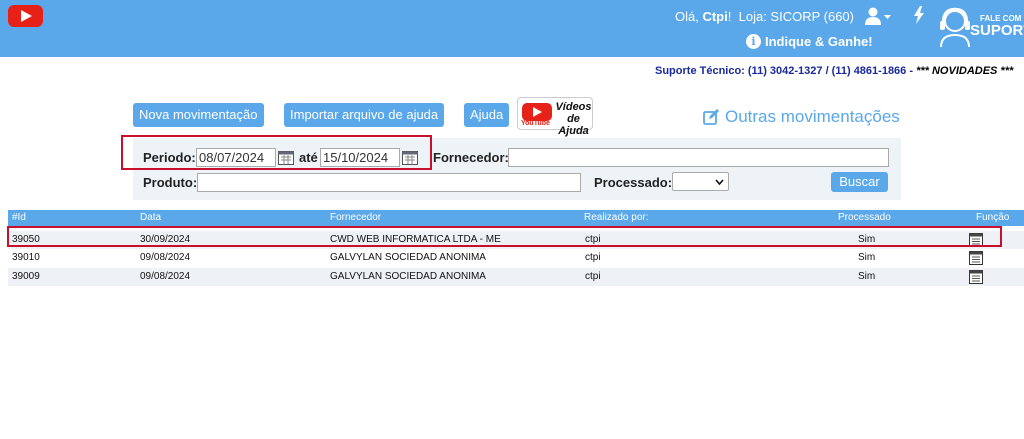  I want to click on column-header-funcao: Função, so click(993, 217).